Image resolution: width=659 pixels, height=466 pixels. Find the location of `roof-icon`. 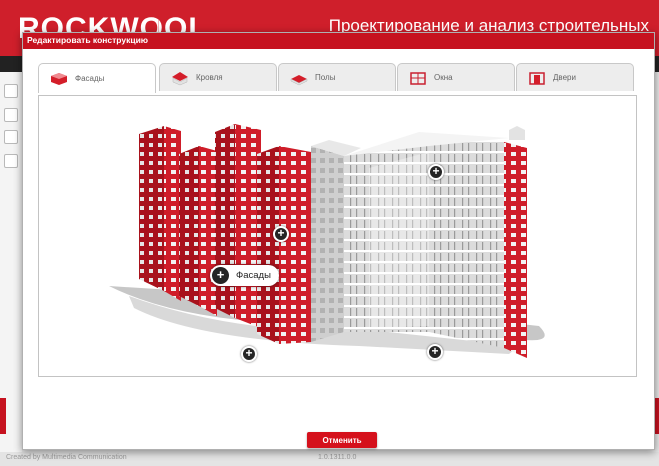

roof-icon is located at coordinates (180, 78).